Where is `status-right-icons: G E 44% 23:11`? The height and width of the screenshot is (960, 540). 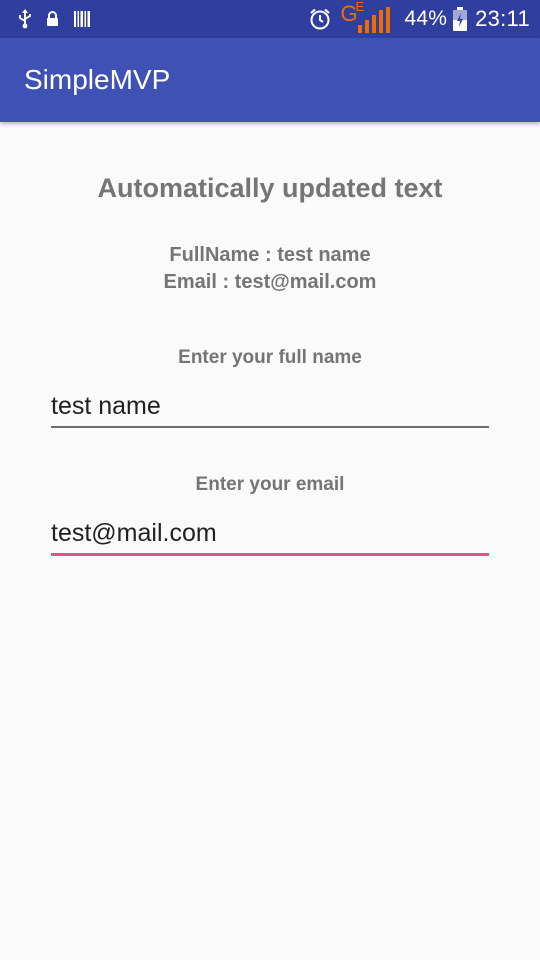
status-right-icons: G E 44% 23:11 is located at coordinates (419, 17).